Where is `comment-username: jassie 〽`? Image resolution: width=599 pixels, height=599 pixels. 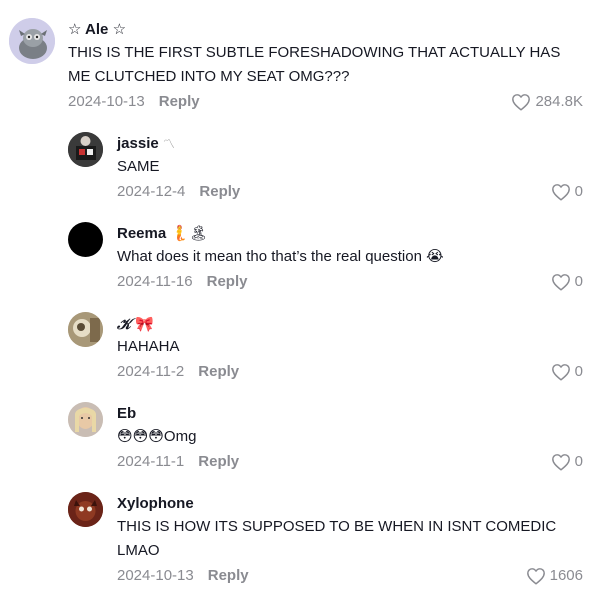
comment-username: jassie 〽 is located at coordinates (146, 144).